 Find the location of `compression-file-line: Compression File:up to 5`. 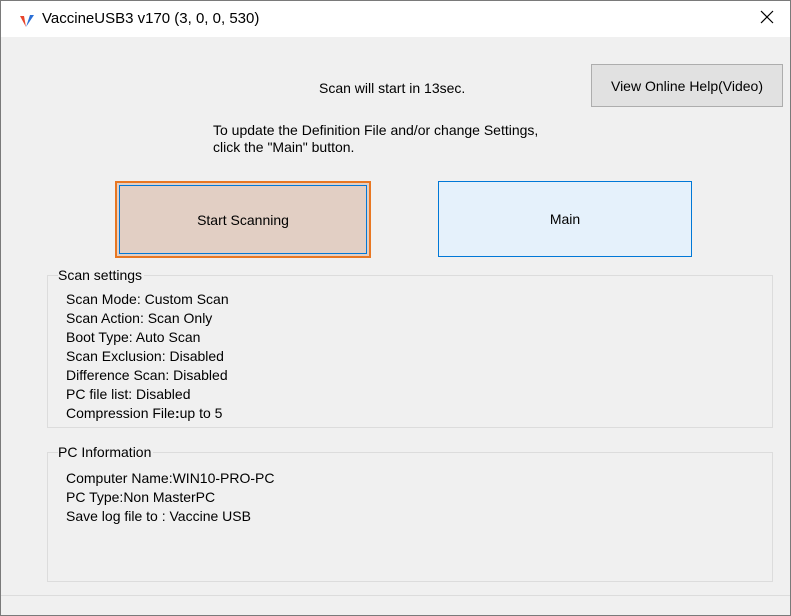

compression-file-line: Compression File:up to 5 is located at coordinates (147, 413).